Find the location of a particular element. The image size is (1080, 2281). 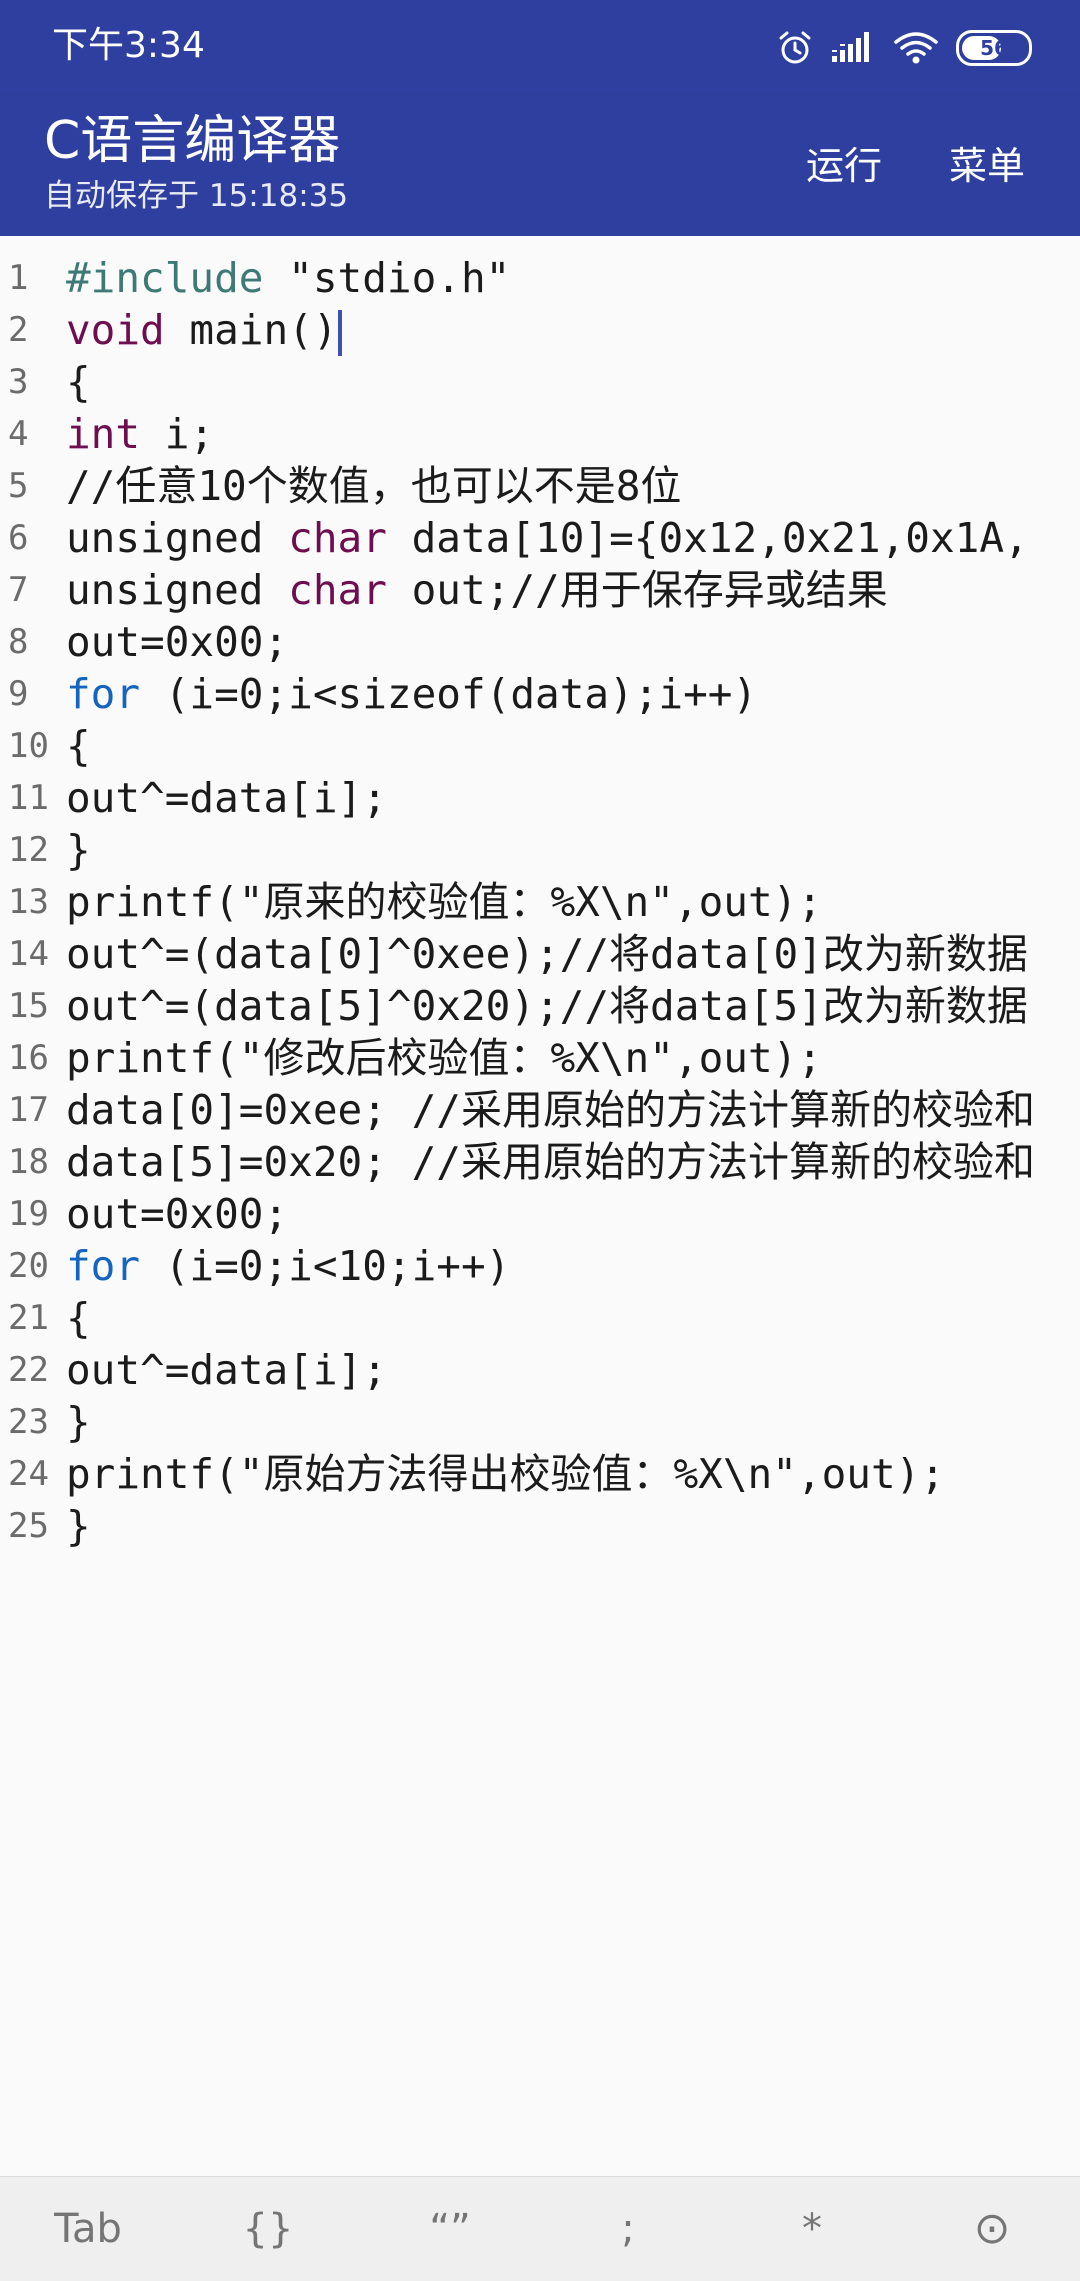

status-icons: 56 is located at coordinates (904, 48).